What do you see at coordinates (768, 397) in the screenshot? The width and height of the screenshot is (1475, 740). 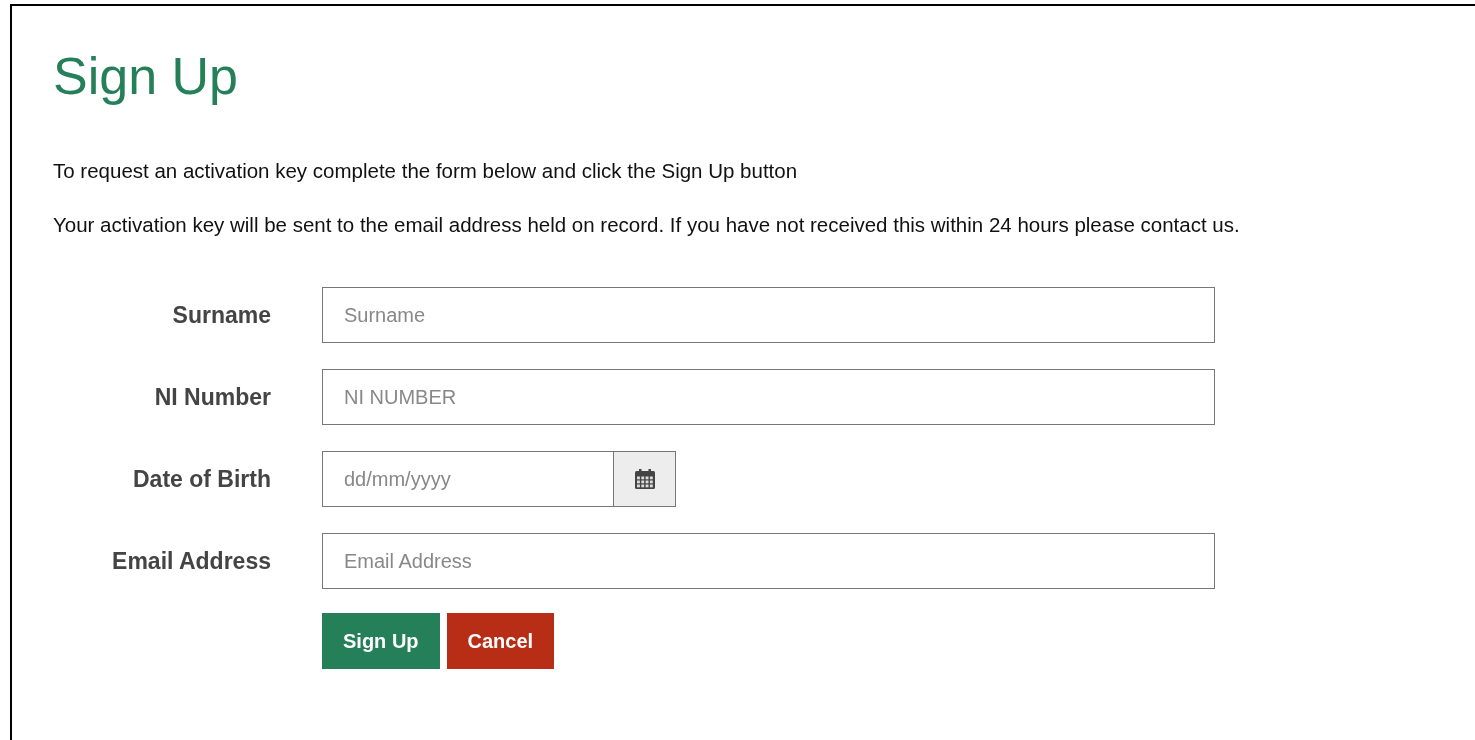 I see `input-field: NI NUMBER` at bounding box center [768, 397].